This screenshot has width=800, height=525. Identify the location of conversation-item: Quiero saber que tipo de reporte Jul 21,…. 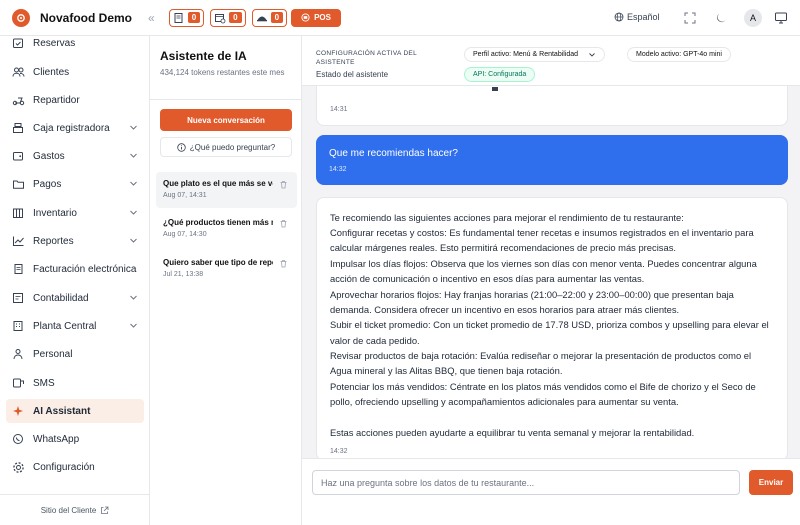
(226, 269).